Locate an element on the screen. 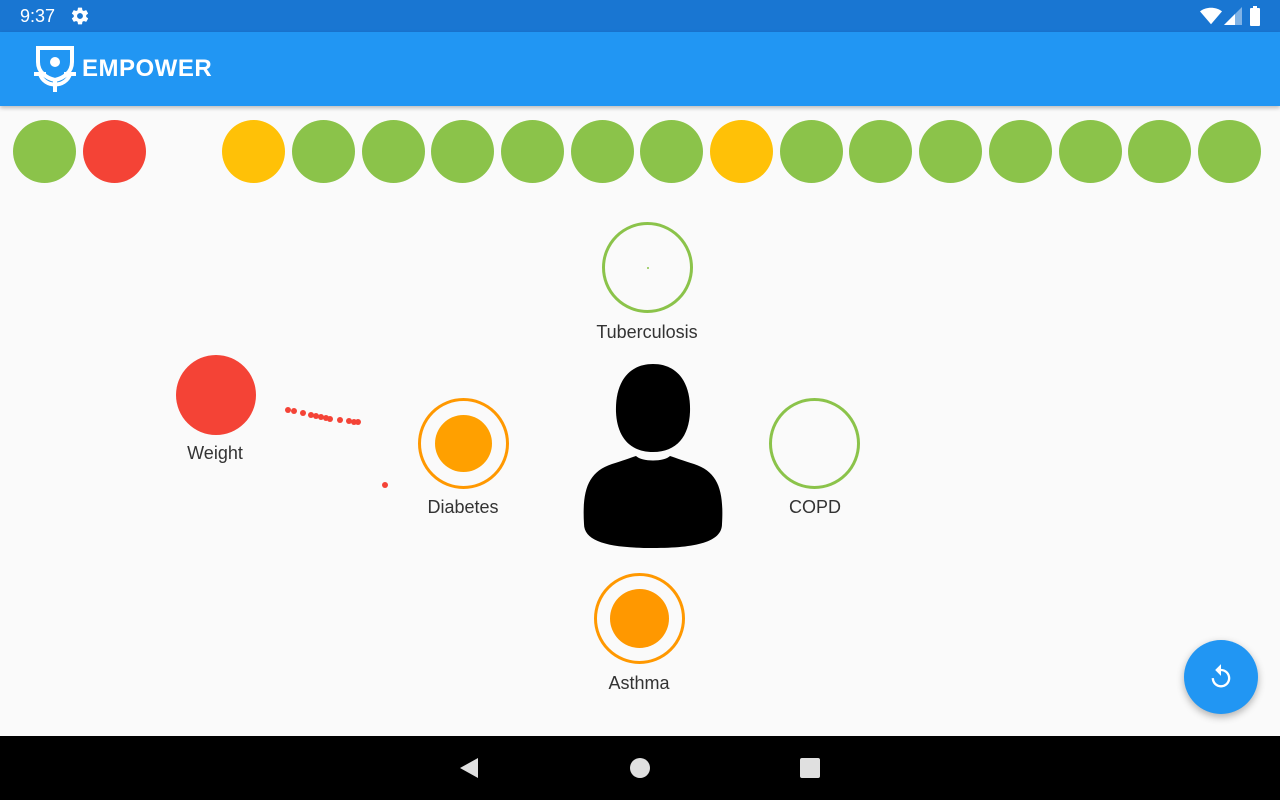  asthma-level is located at coordinates (639, 618).